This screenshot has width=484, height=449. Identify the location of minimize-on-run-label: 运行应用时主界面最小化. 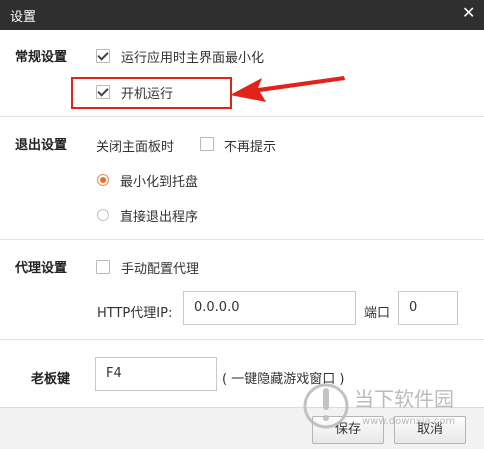
(193, 58).